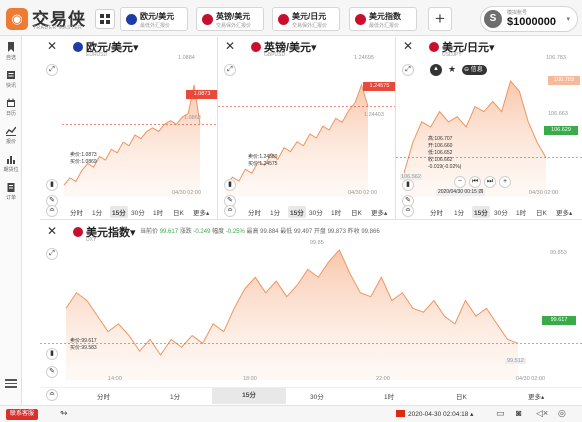  What do you see at coordinates (297, 141) in the screenshot?
I see `series-area` at bounding box center [297, 141].